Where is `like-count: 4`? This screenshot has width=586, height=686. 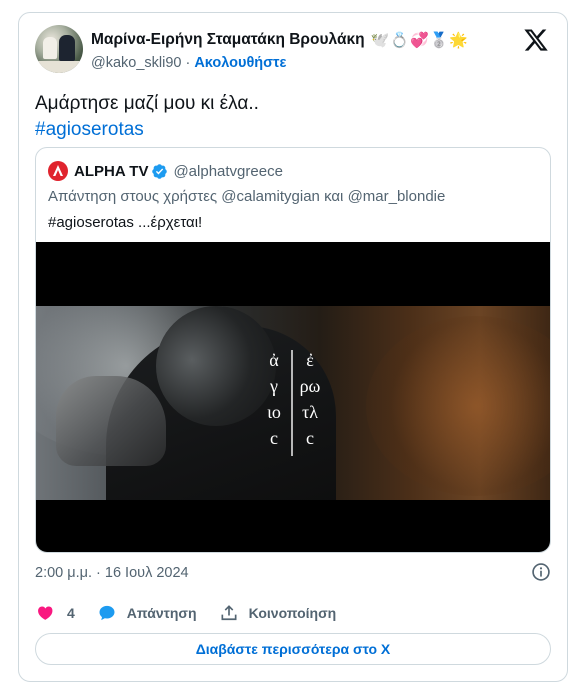 like-count: 4 is located at coordinates (71, 613).